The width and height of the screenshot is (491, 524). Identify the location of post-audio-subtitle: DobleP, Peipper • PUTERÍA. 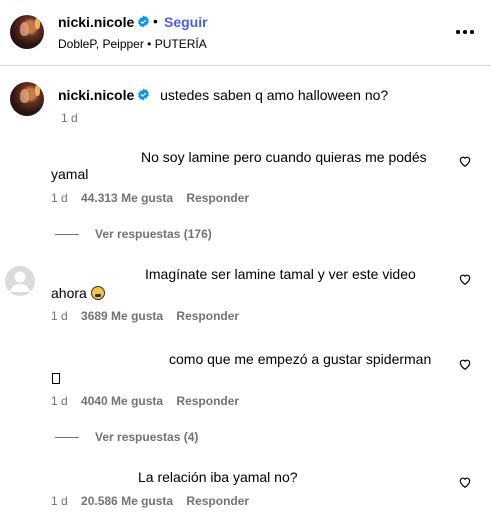
(132, 44).